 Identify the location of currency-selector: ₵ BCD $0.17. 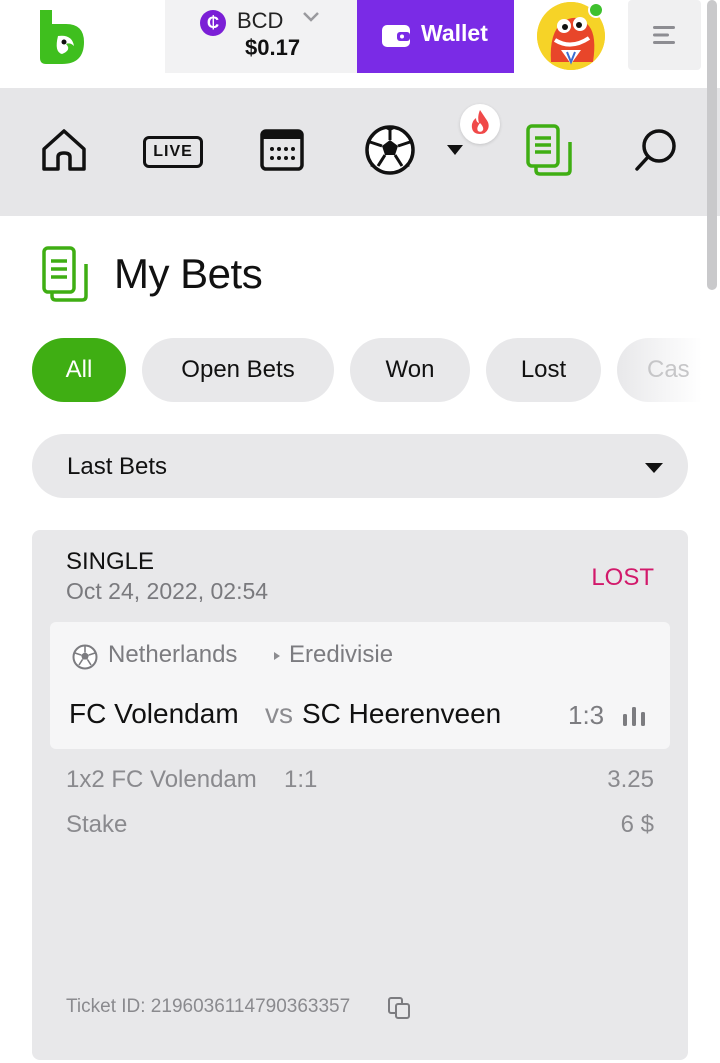
(261, 36).